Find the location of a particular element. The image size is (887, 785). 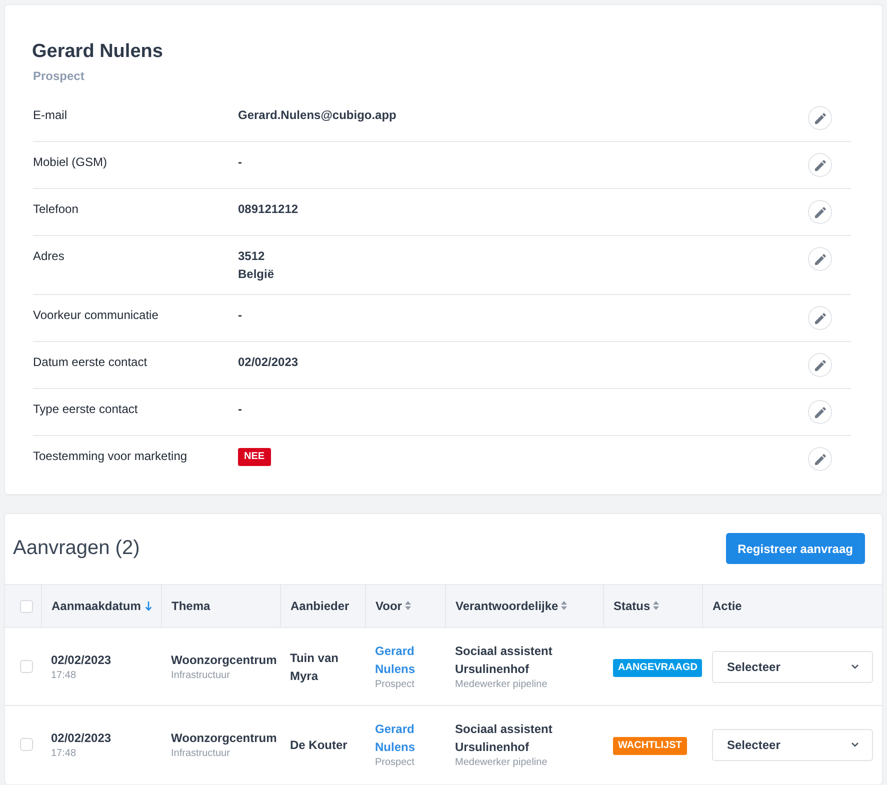

register-request-button: Registreer aanvraag is located at coordinates (795, 548).